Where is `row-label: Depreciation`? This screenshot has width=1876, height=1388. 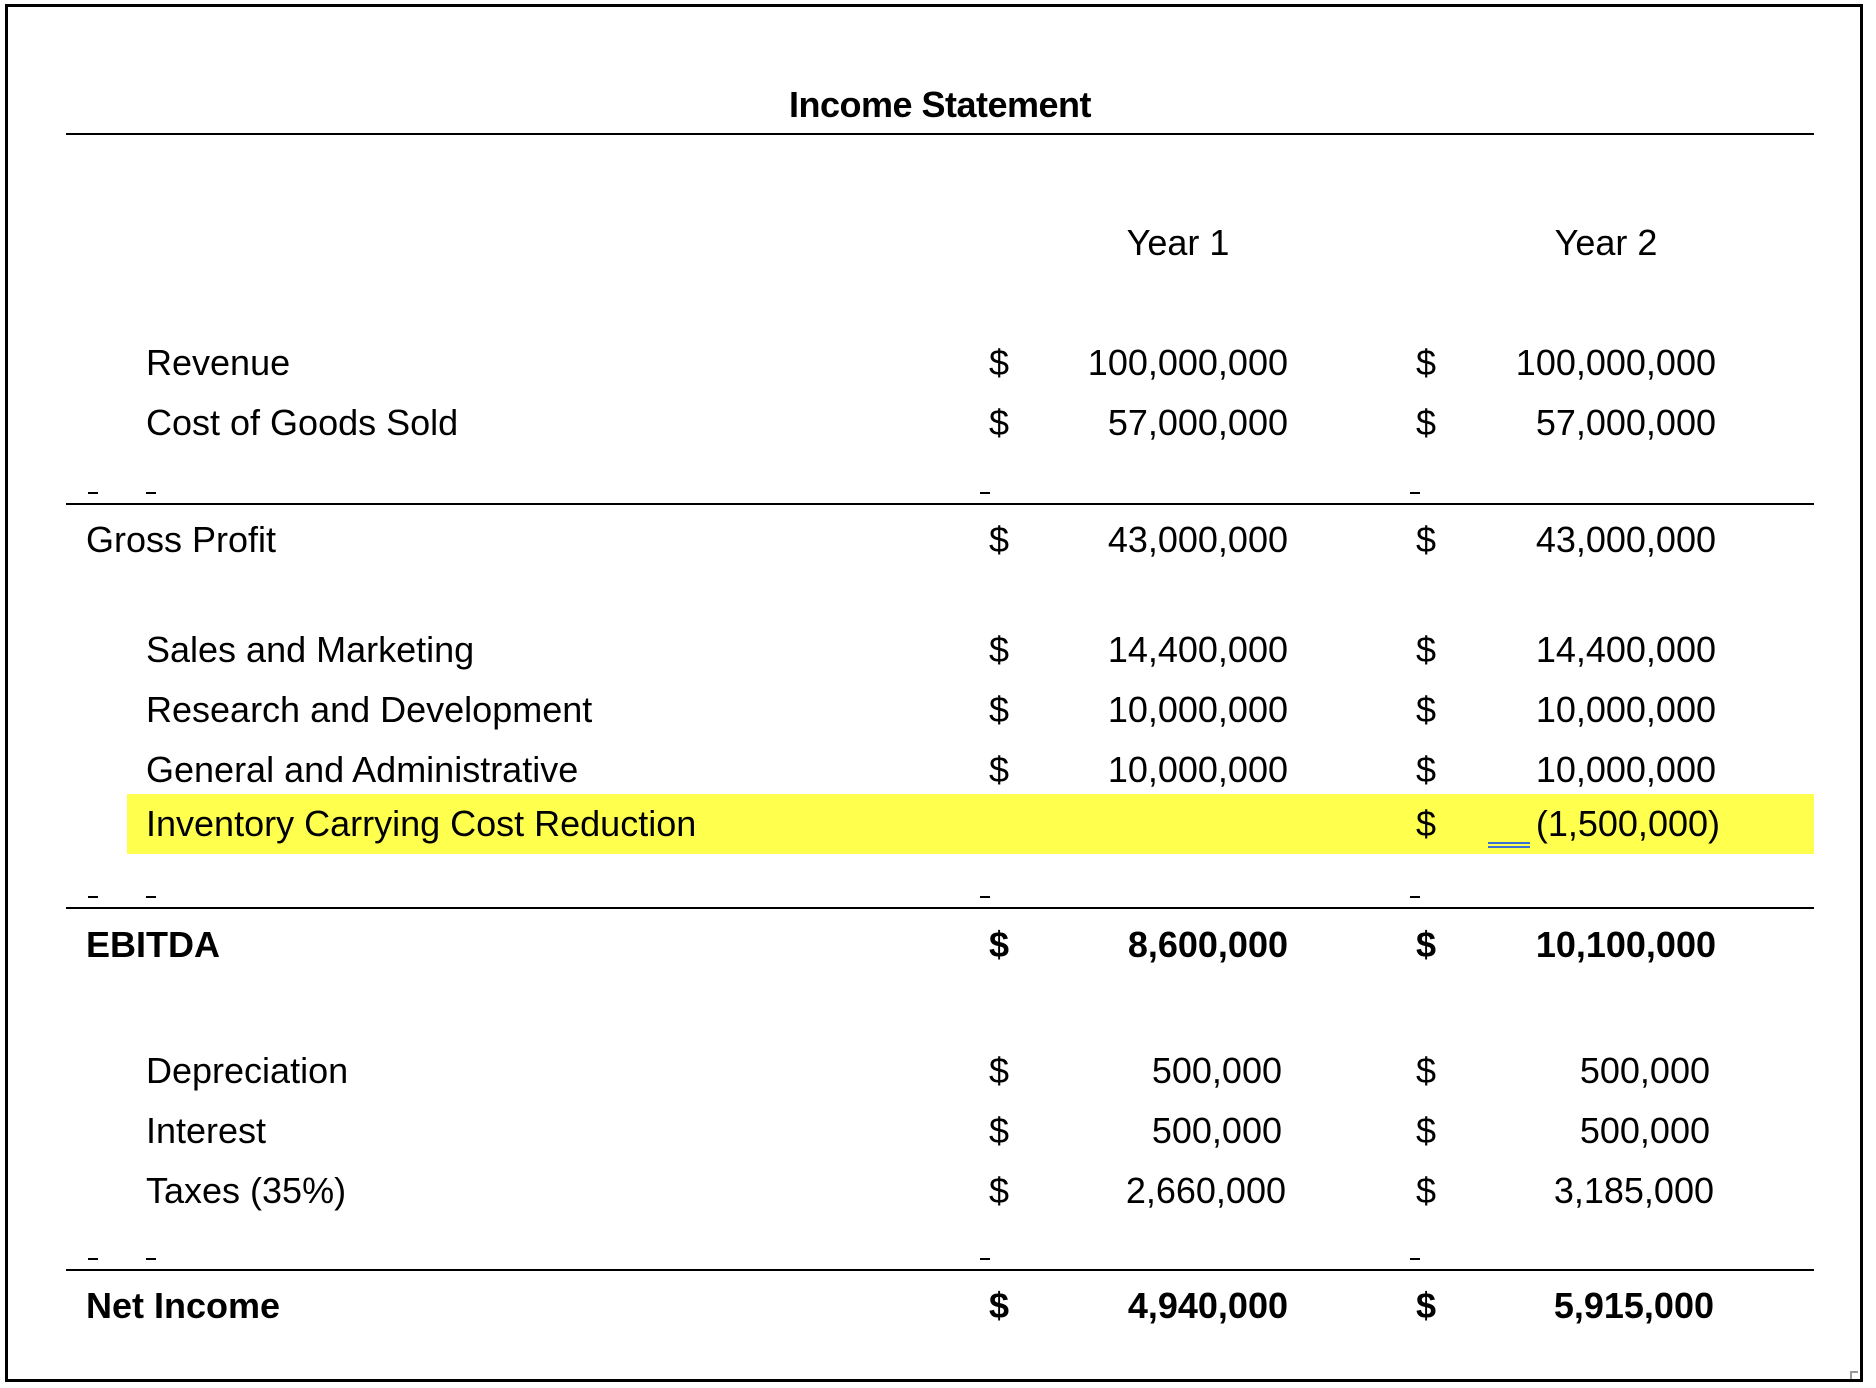 row-label: Depreciation is located at coordinates (247, 1070).